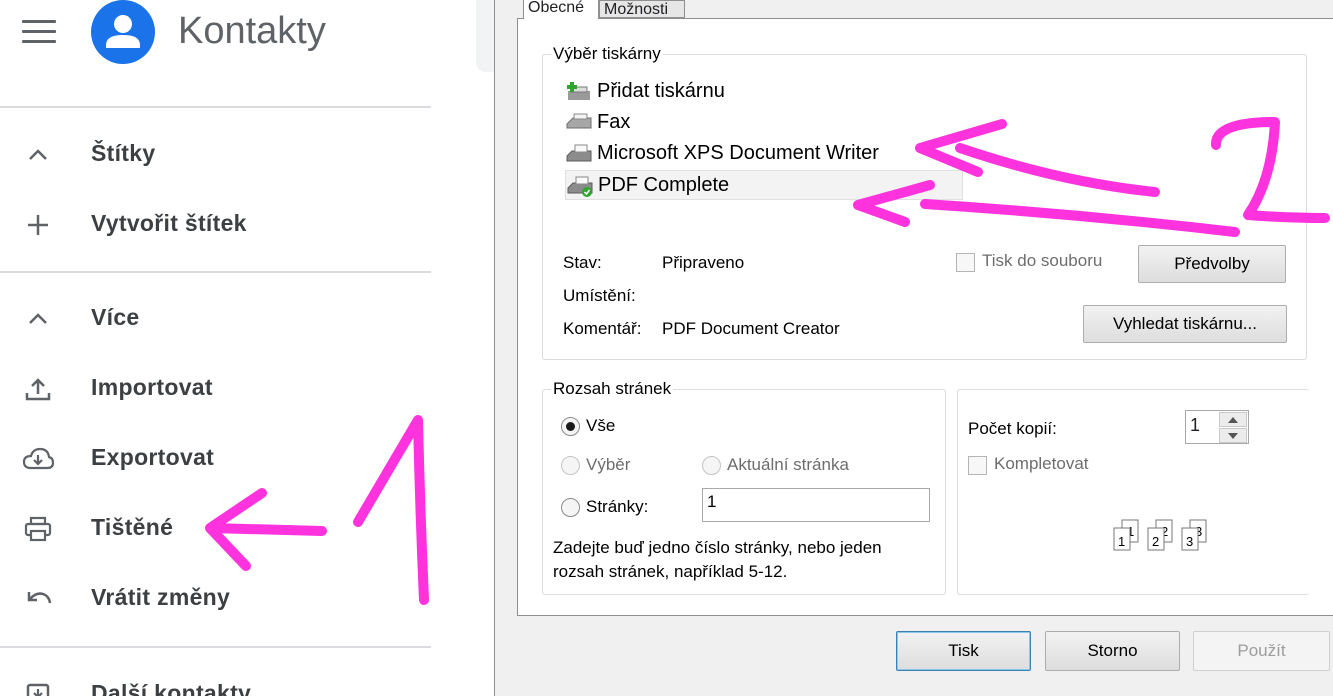 This screenshot has width=1333, height=696. Describe the element at coordinates (612, 389) in the screenshot. I see `group-label: Rozsah stránek` at that location.